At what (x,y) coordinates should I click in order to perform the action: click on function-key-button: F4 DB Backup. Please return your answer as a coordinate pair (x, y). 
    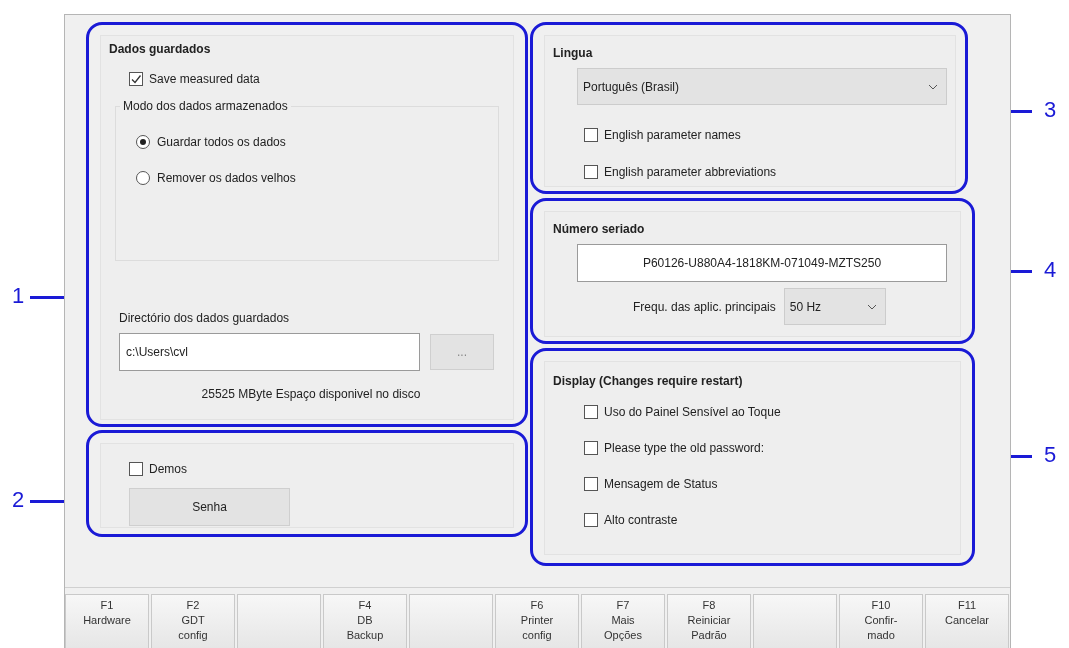
    Looking at the image, I should click on (365, 621).